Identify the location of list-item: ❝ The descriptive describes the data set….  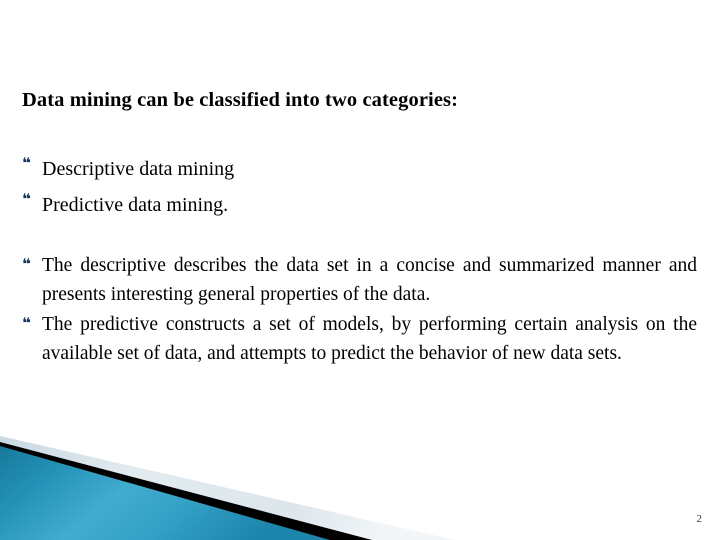
(359, 281).